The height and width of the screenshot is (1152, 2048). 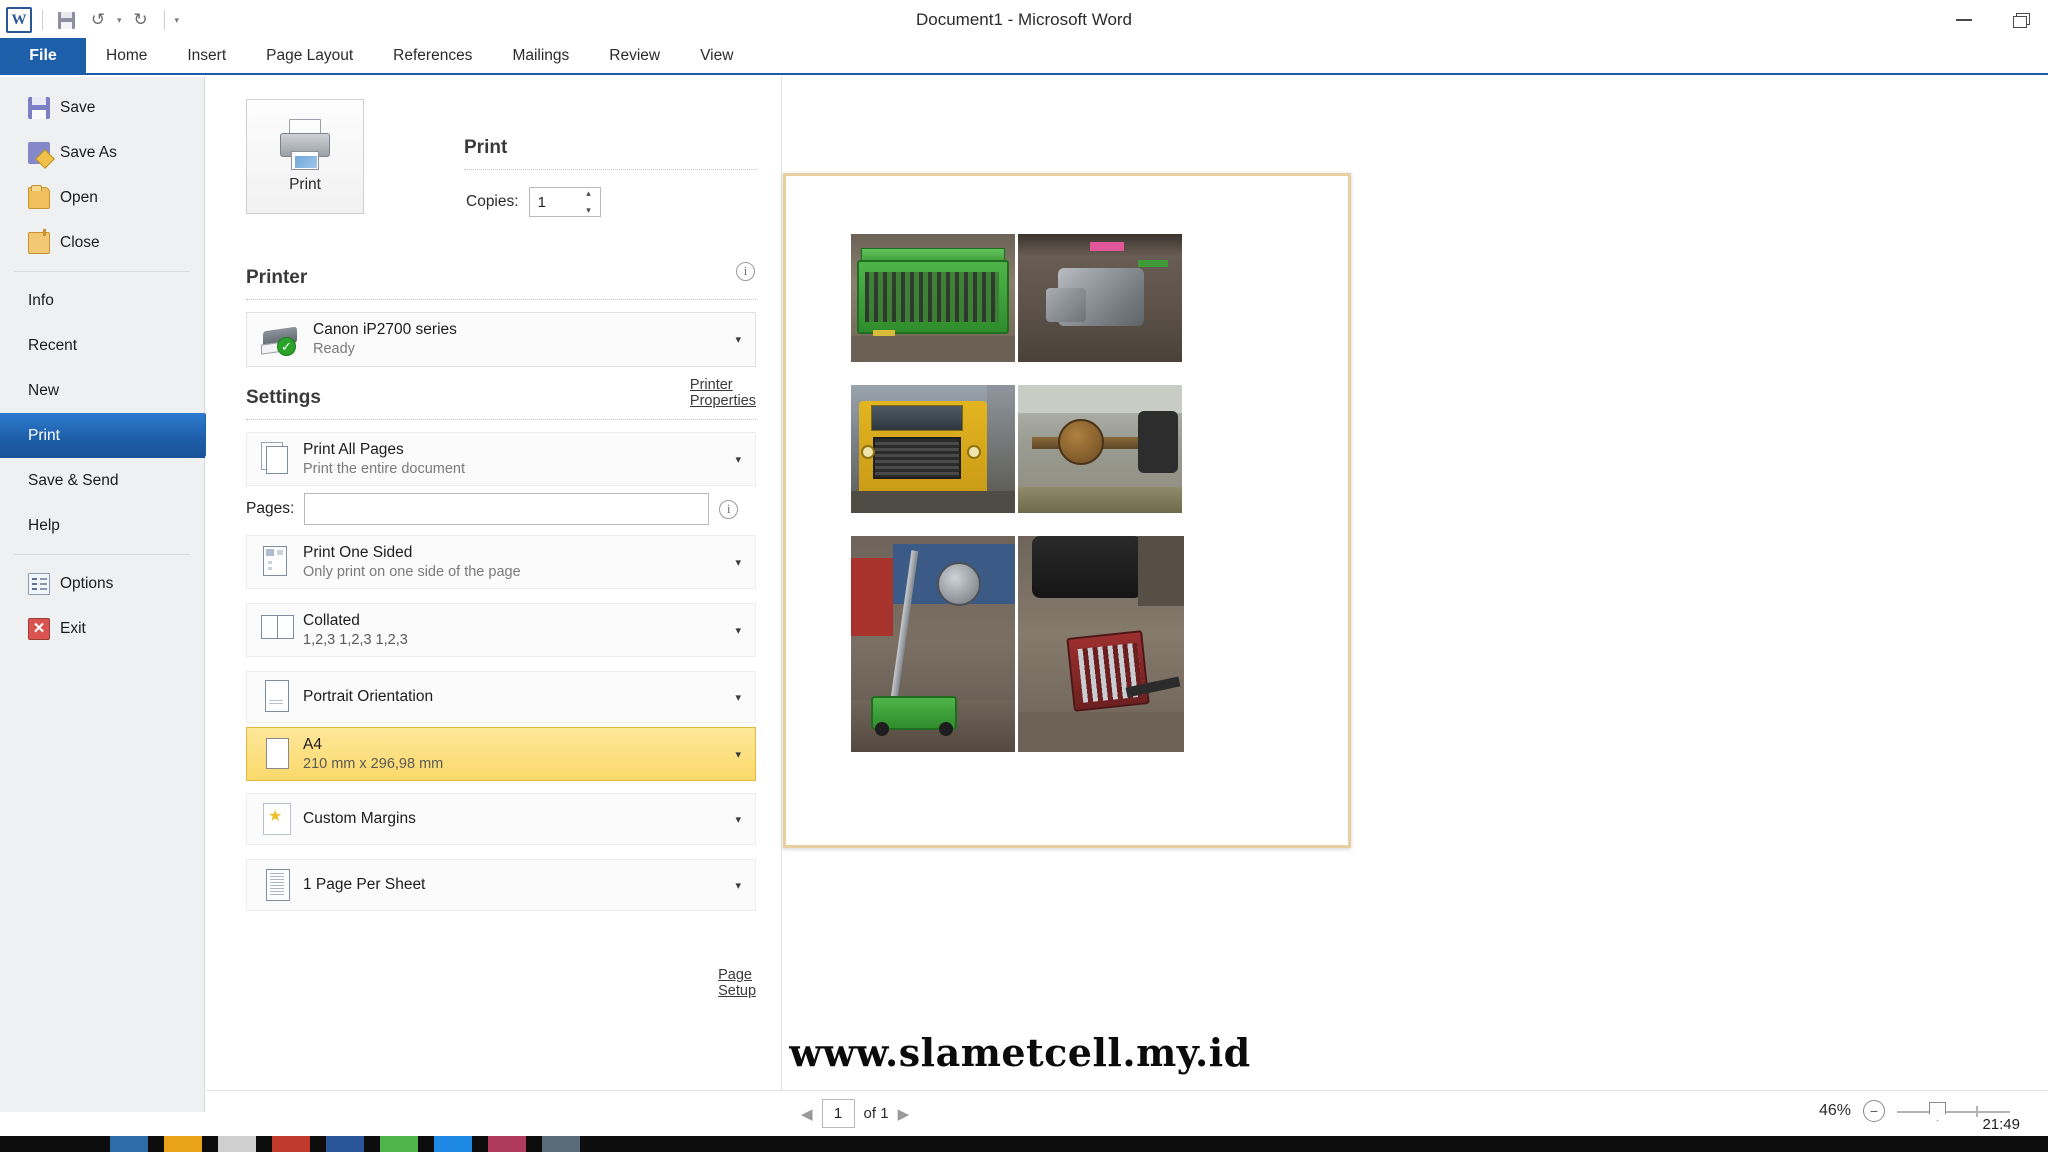 What do you see at coordinates (102, 197) in the screenshot?
I see `sidebar-item-open: Open` at bounding box center [102, 197].